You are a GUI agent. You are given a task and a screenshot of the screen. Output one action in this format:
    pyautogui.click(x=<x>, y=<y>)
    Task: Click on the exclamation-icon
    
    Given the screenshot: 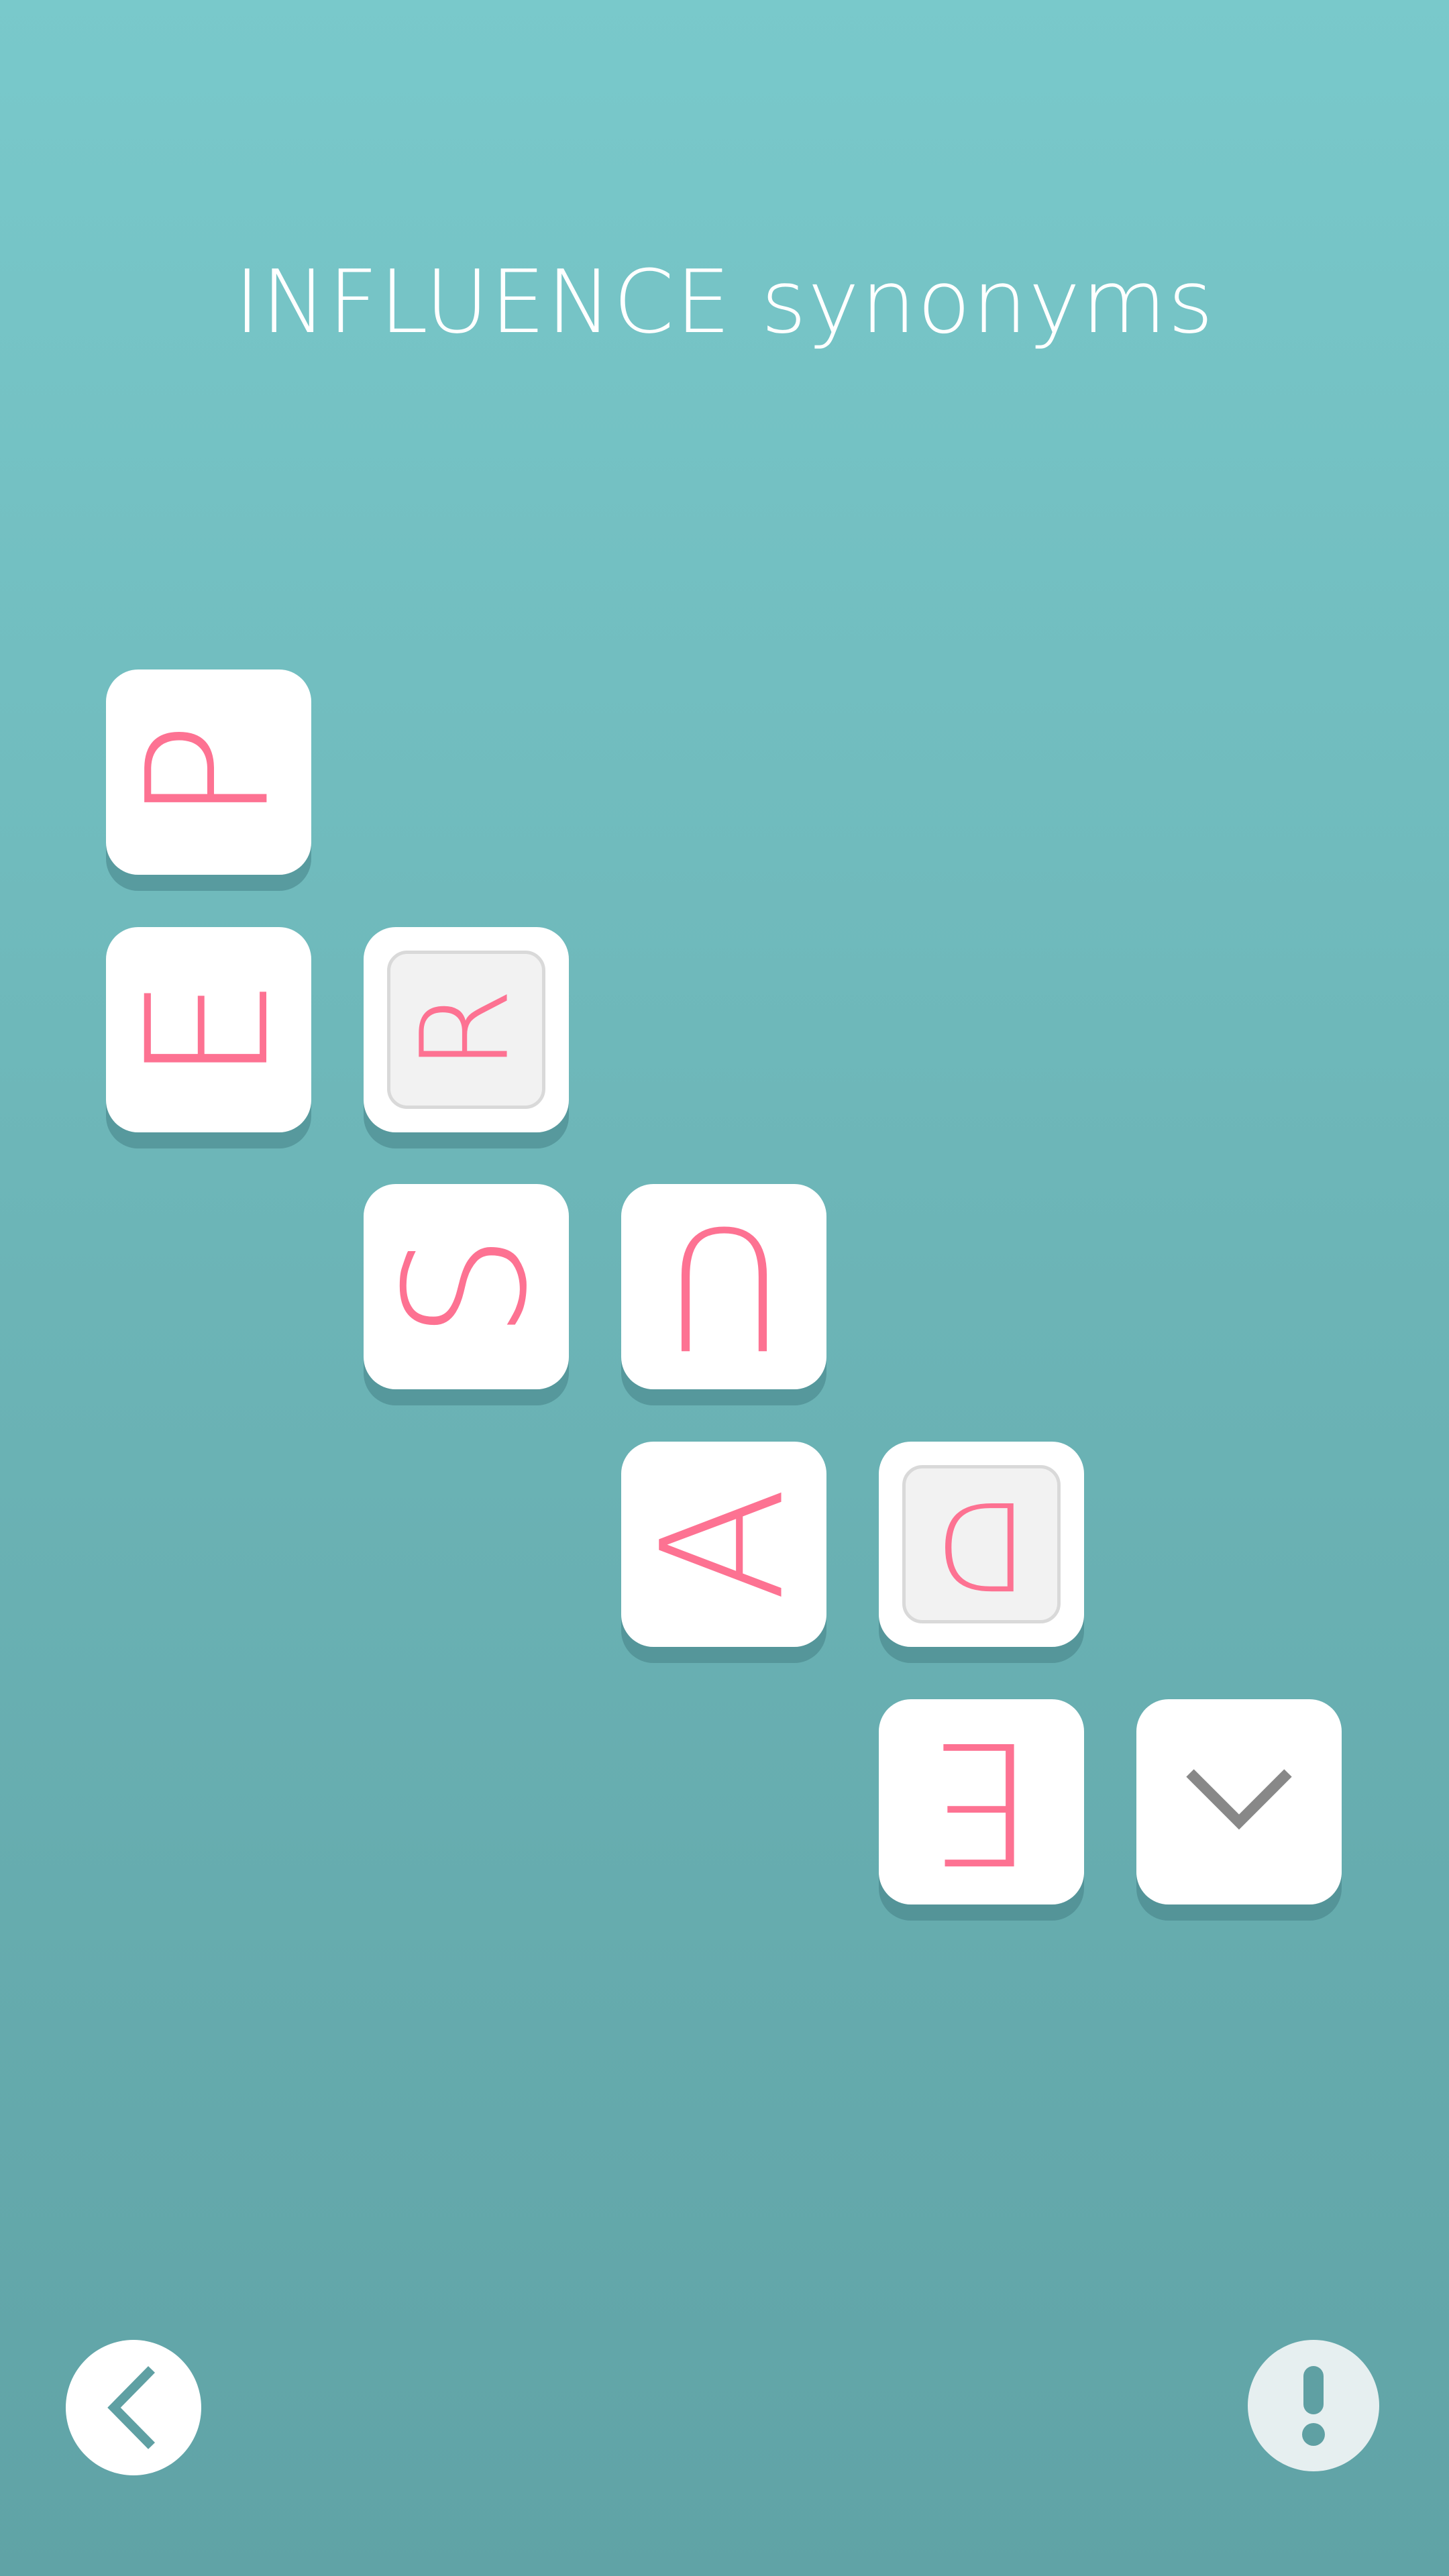 What is the action you would take?
    pyautogui.click(x=1313, y=2406)
    